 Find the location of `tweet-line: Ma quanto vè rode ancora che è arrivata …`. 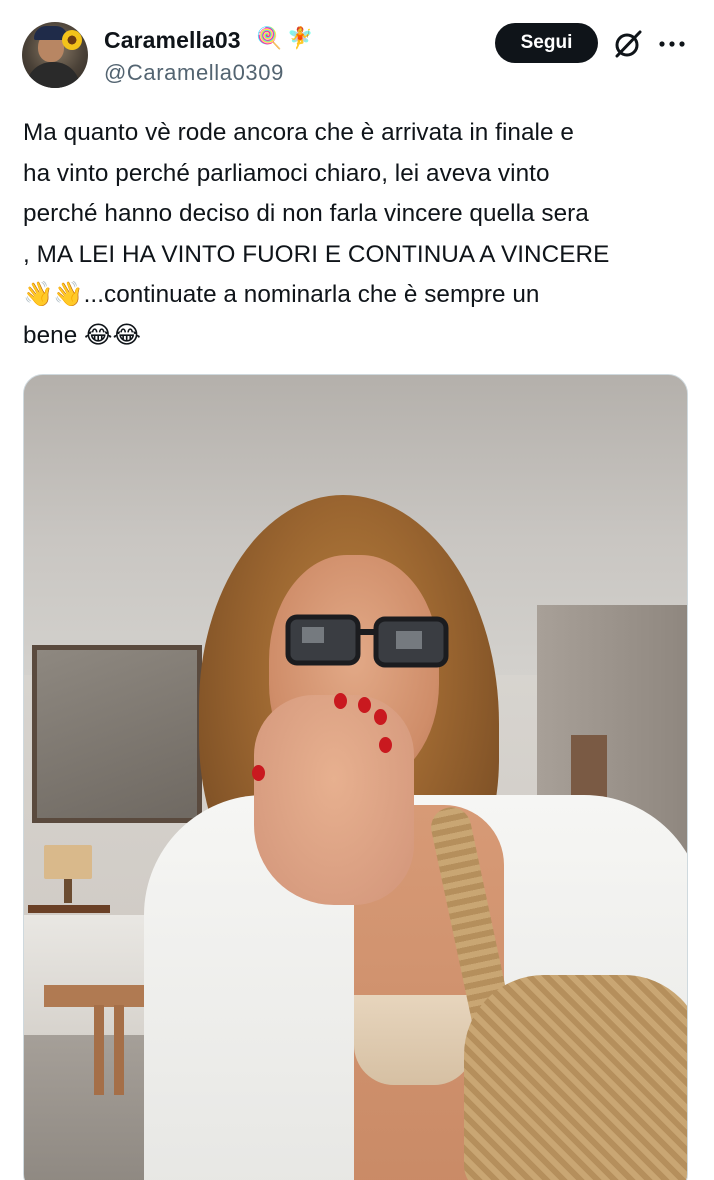

tweet-line: Ma quanto vè rode ancora che è arrivata … is located at coordinates (298, 132).